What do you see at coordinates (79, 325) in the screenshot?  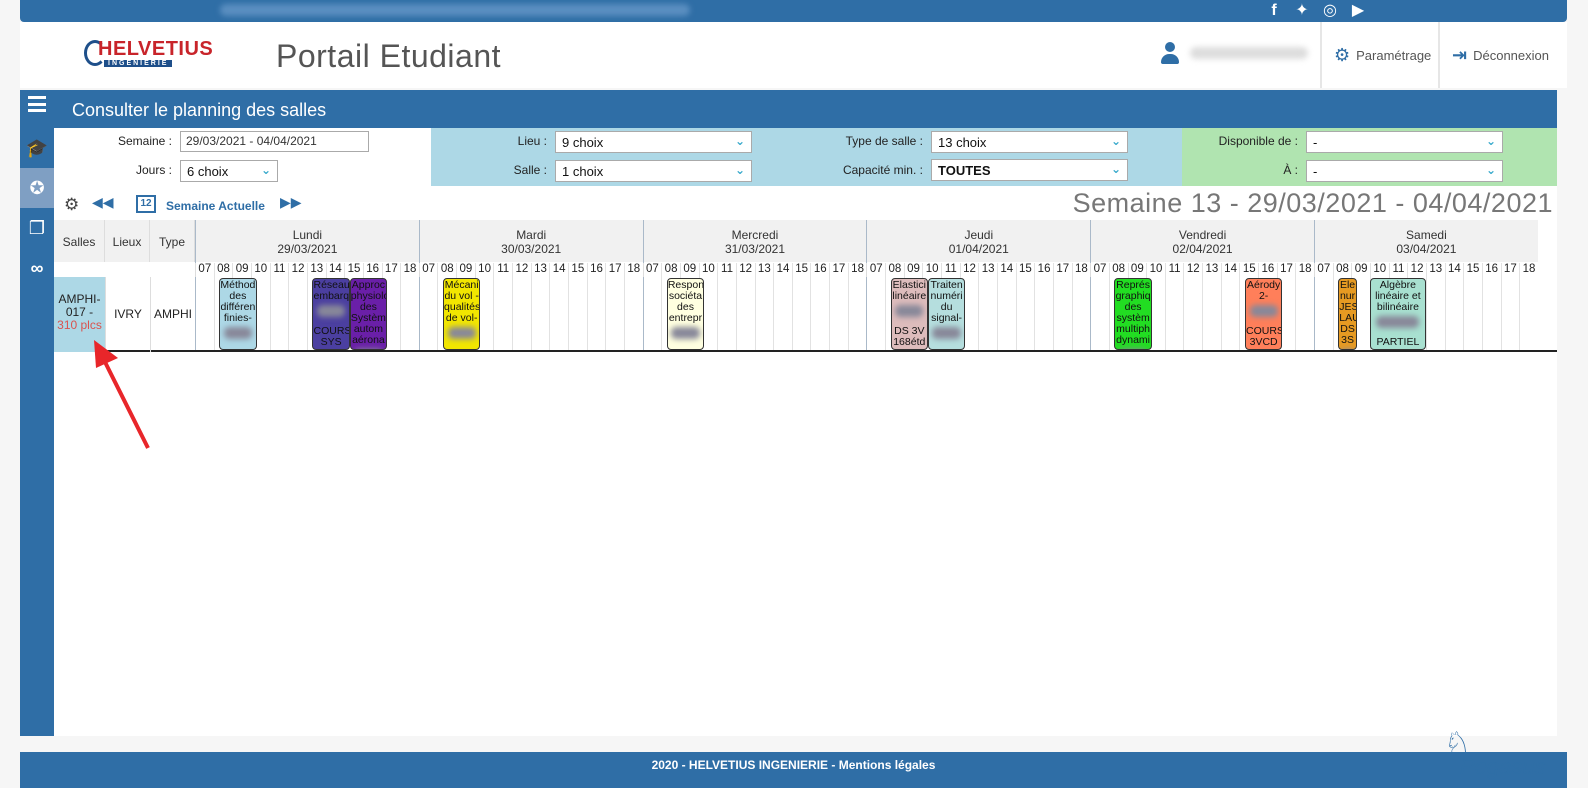 I see `room-capacity: 310 plcs` at bounding box center [79, 325].